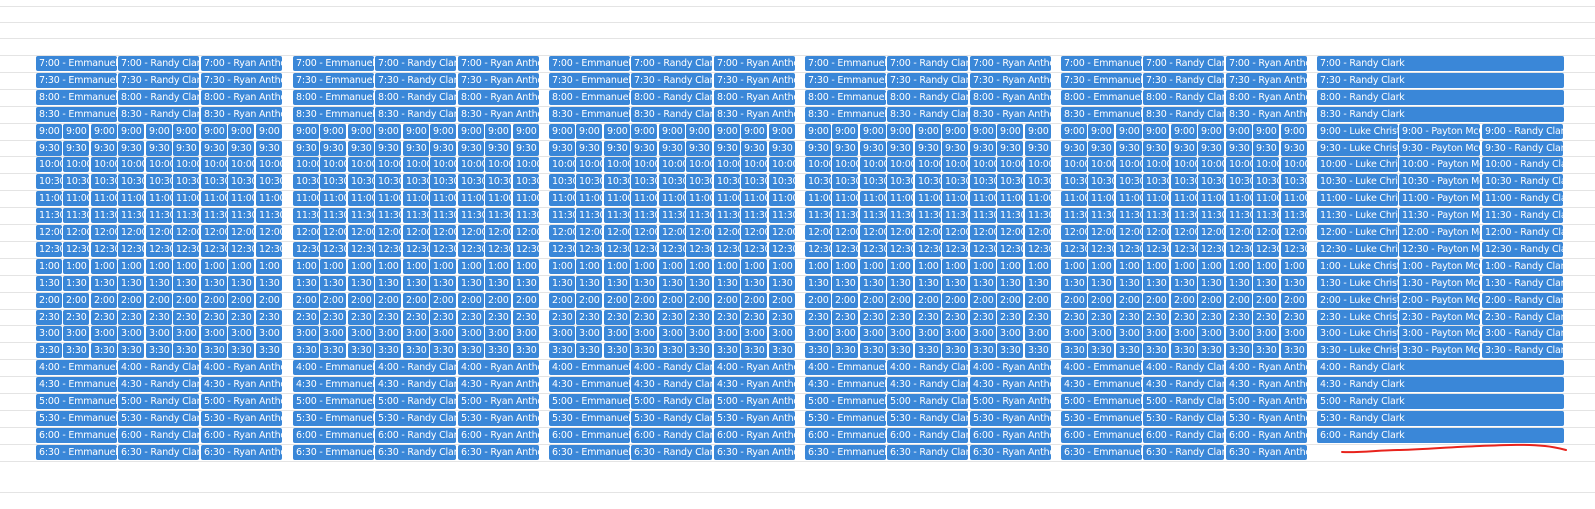 Image resolution: width=1595 pixels, height=509 pixels. I want to click on appointment-slot: 9:30 - Luke Christi, so click(1357, 148).